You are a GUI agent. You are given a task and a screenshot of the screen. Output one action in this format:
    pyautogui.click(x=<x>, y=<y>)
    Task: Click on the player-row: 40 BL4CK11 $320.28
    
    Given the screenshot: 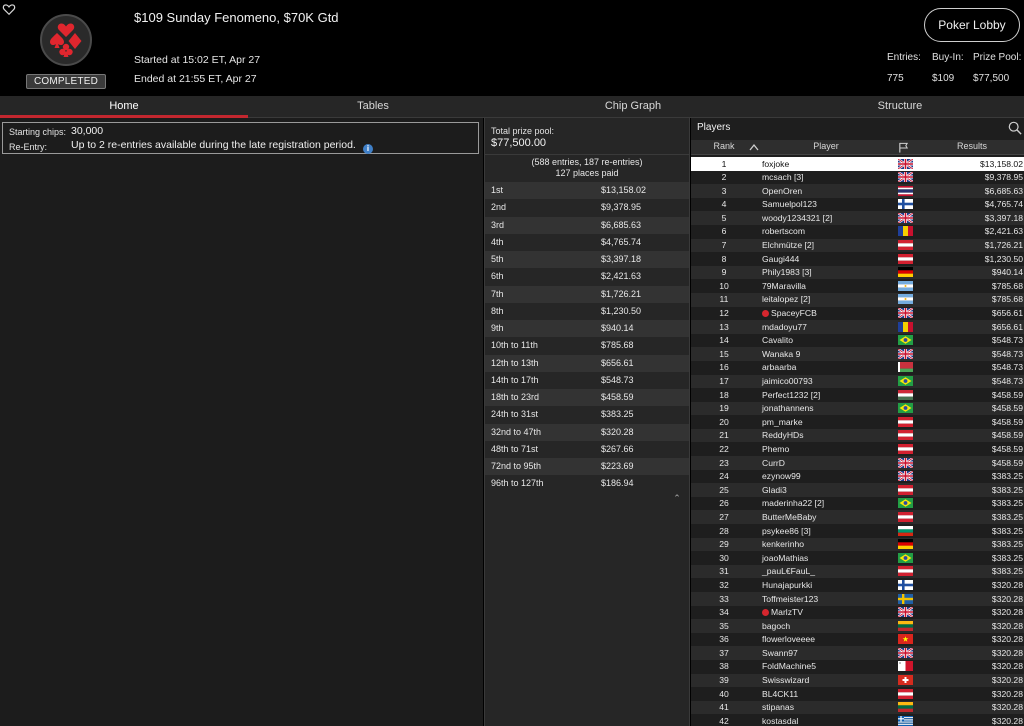 What is the action you would take?
    pyautogui.click(x=857, y=694)
    